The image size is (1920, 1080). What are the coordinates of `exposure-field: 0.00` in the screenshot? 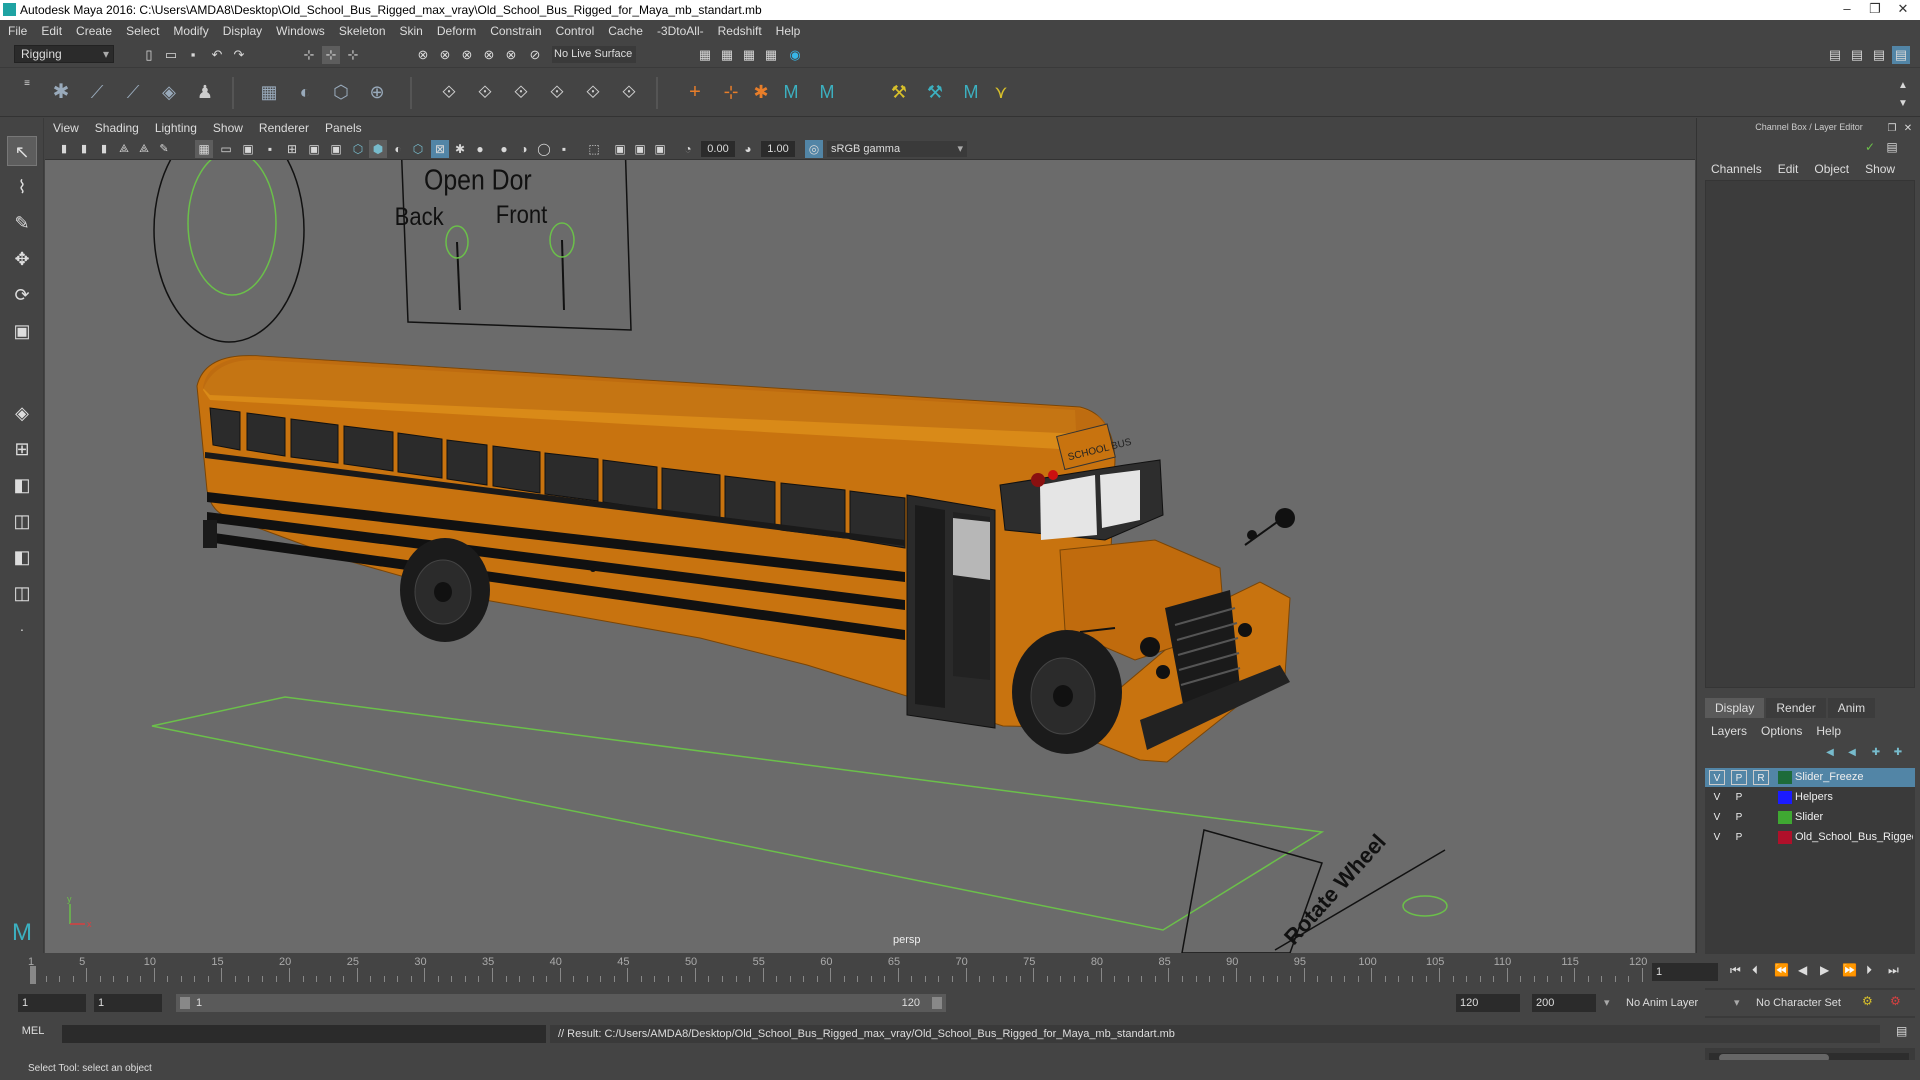 It's located at (718, 149).